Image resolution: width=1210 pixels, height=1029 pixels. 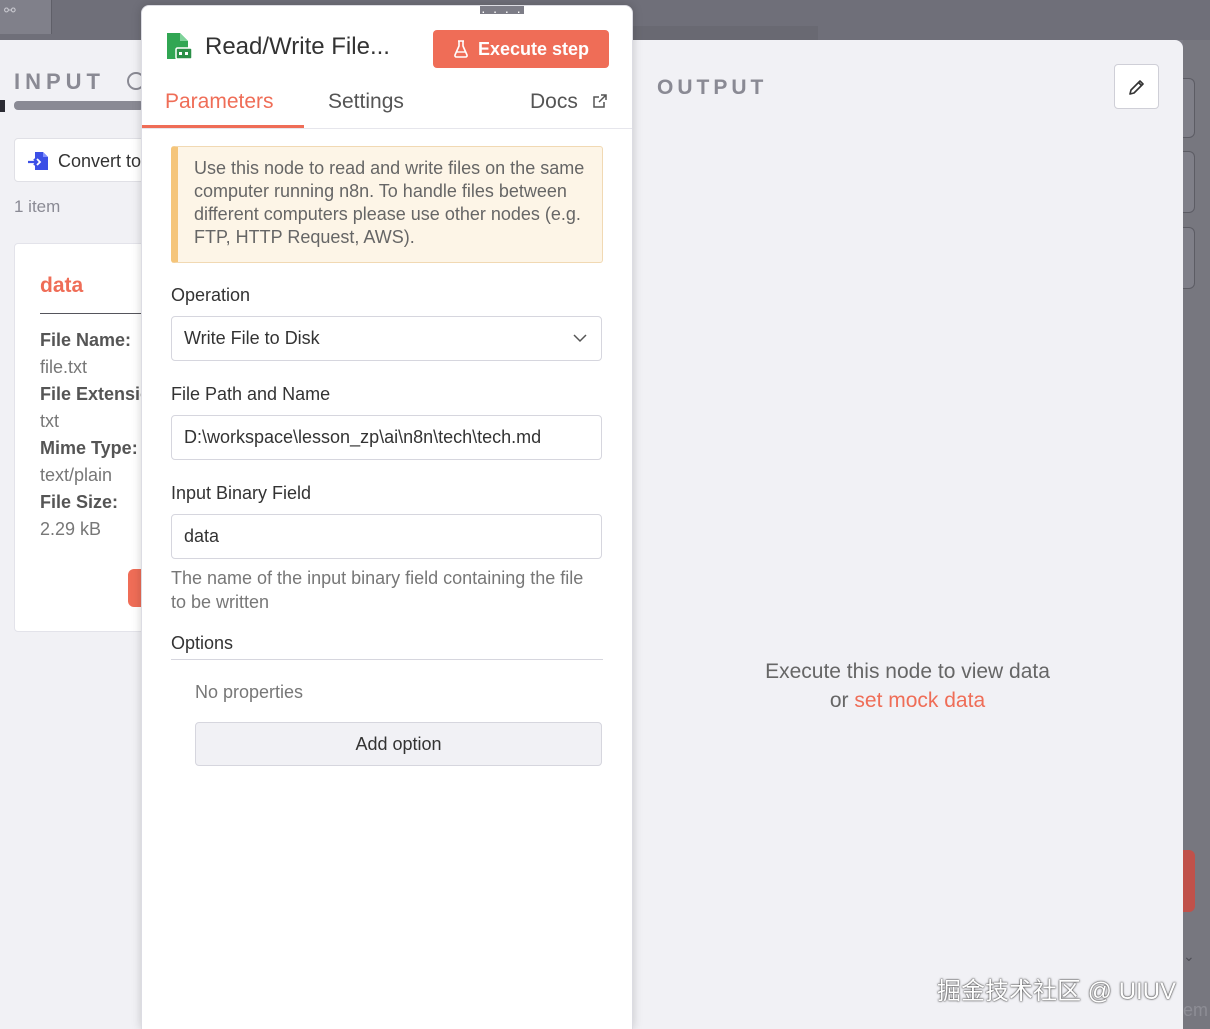 What do you see at coordinates (842, 700) in the screenshot?
I see `empty-state-prefix: or` at bounding box center [842, 700].